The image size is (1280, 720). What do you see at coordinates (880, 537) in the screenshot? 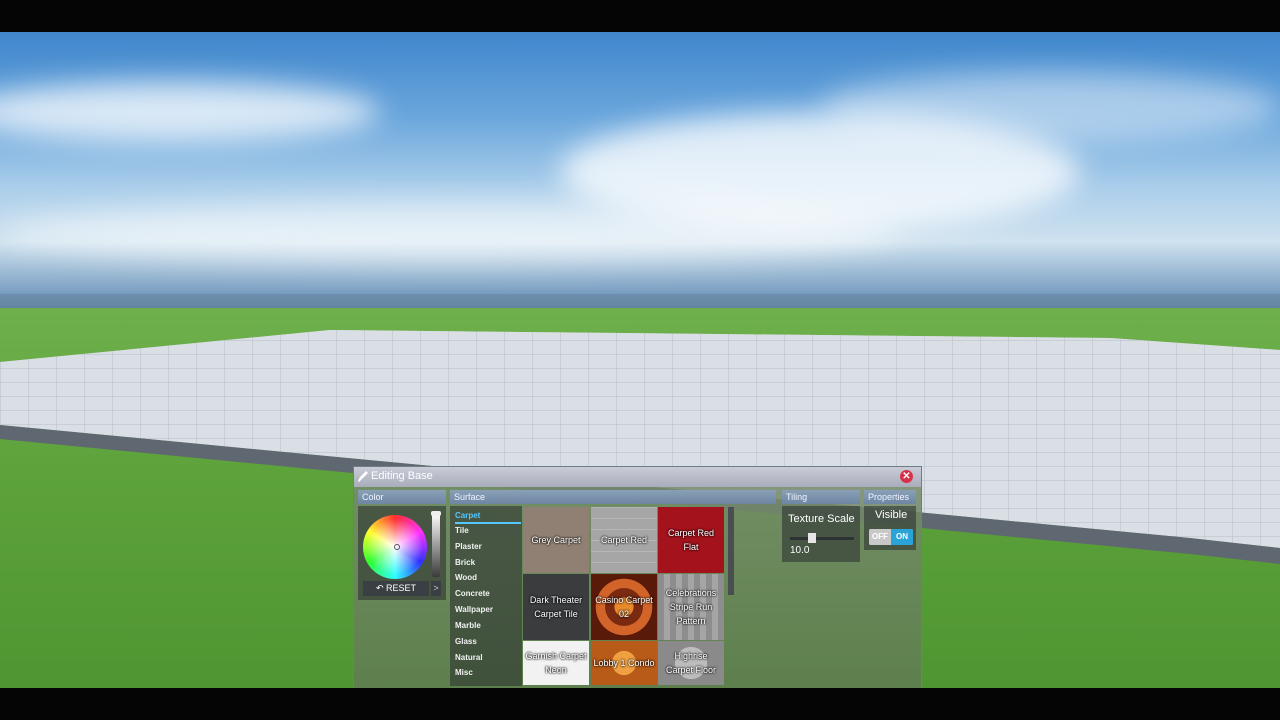
I see `toggle-off: OFF` at bounding box center [880, 537].